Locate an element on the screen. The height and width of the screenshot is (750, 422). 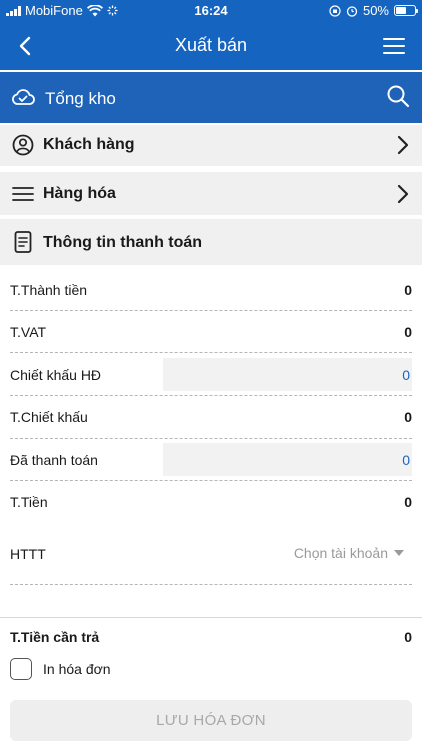
navigation-bar: Xuất bán is located at coordinates (211, 46).